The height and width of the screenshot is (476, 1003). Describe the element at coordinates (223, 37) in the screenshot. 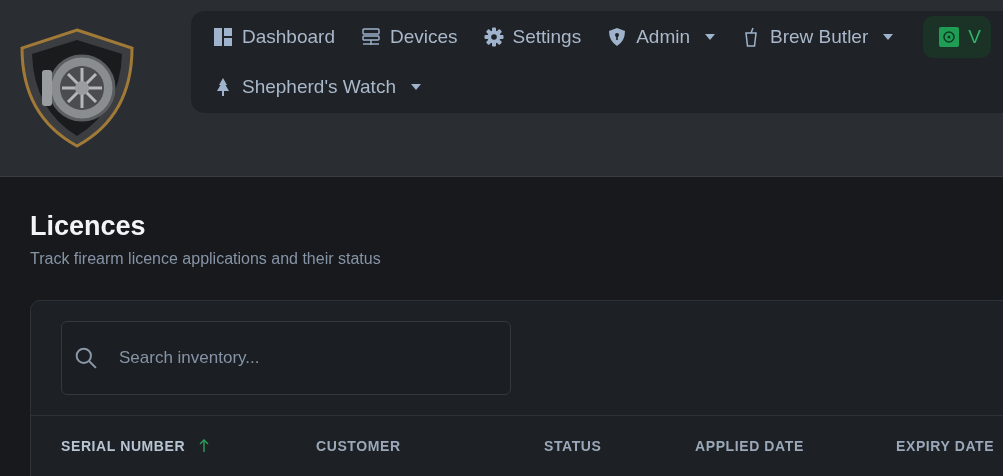

I see `dashboard-icon` at that location.